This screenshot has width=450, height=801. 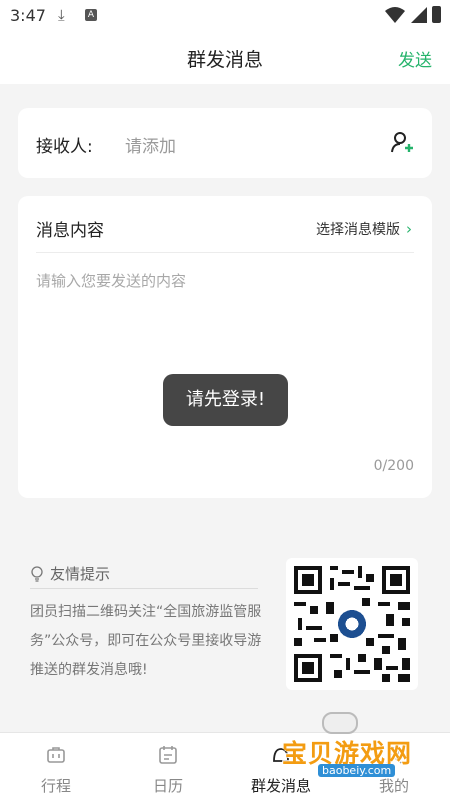 I want to click on battery-icon, so click(x=436, y=14).